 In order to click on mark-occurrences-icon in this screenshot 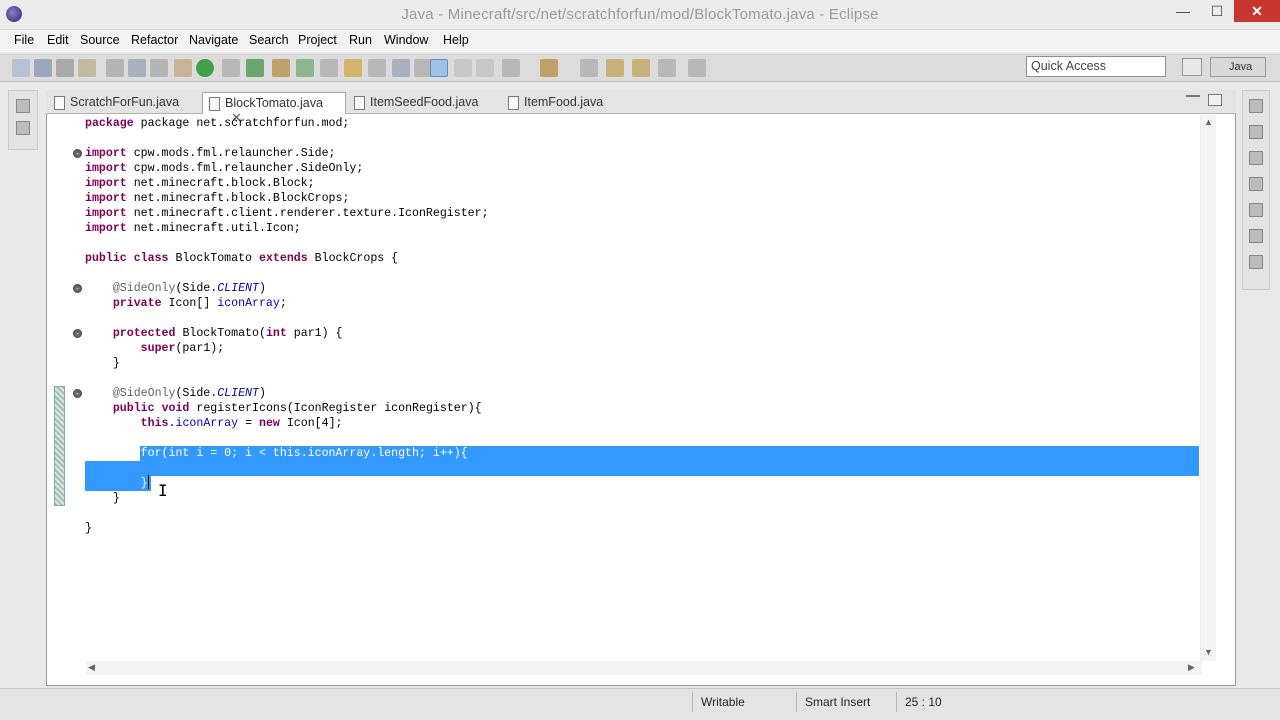, I will do `click(439, 68)`.